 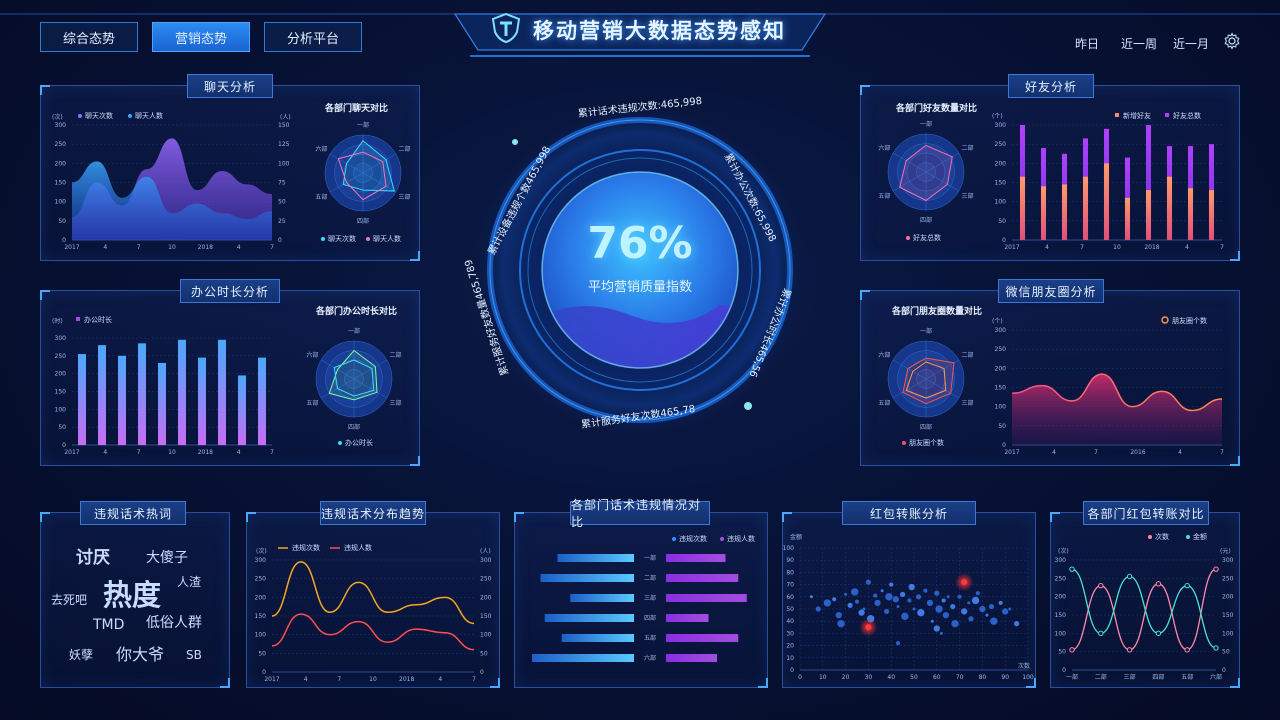 I want to click on center-gauge, so click(x=640, y=270).